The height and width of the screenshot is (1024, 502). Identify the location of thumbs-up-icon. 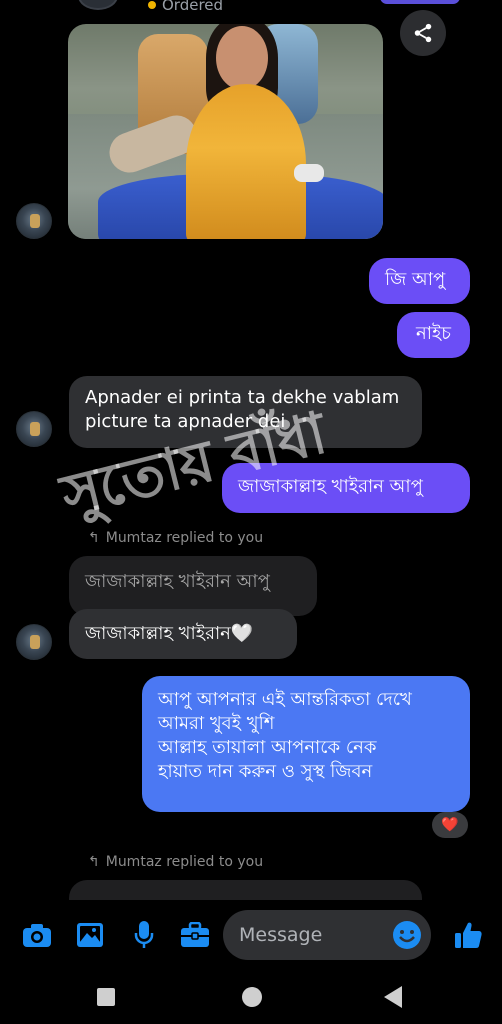
(468, 935).